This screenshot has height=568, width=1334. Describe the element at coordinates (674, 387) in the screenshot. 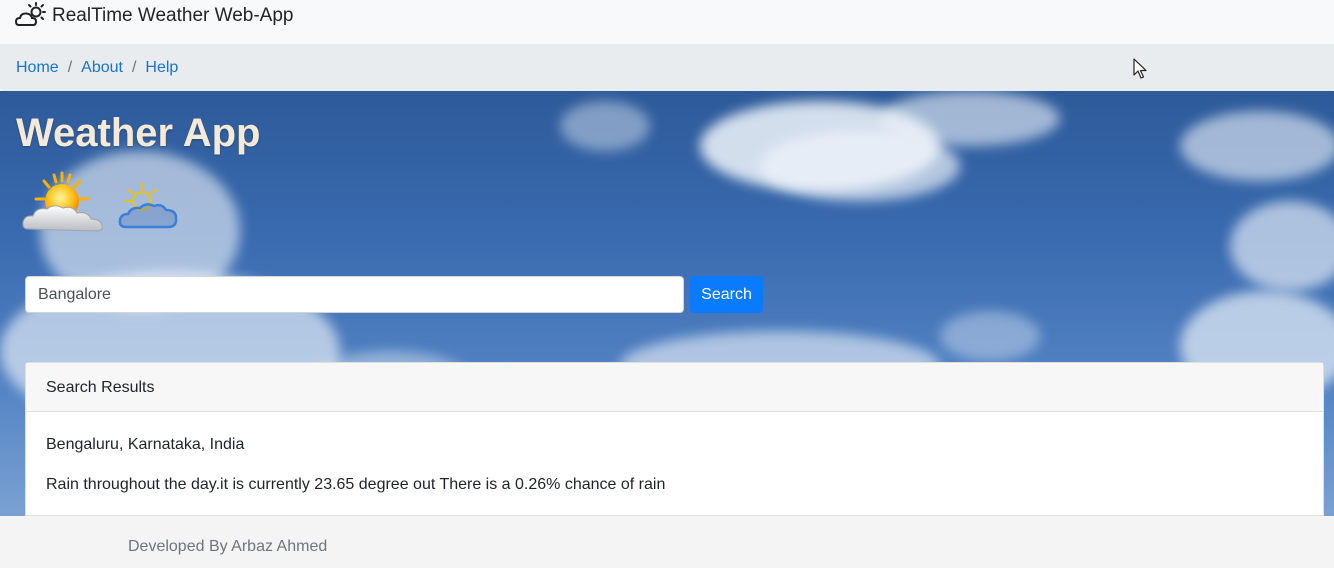

I see `search-results-header: Search Results` at that location.